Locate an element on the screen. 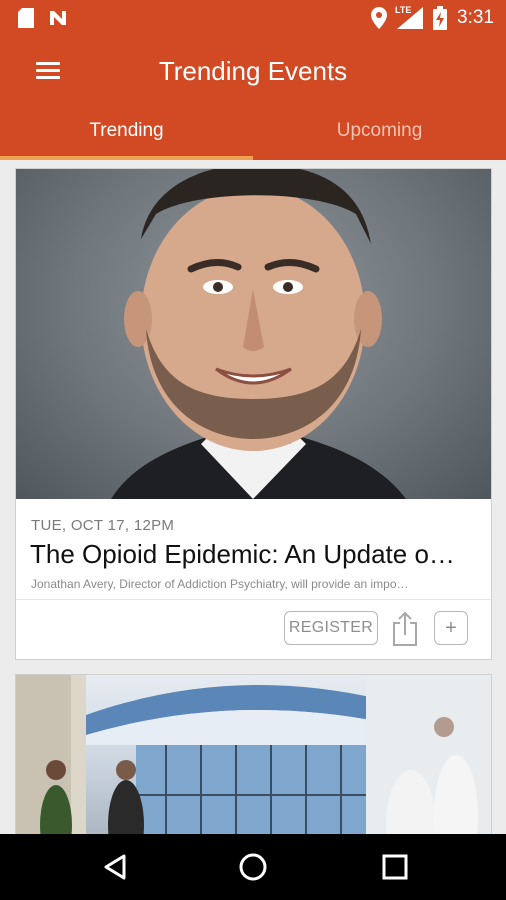  signal-icon: LTE is located at coordinates (409, 17).